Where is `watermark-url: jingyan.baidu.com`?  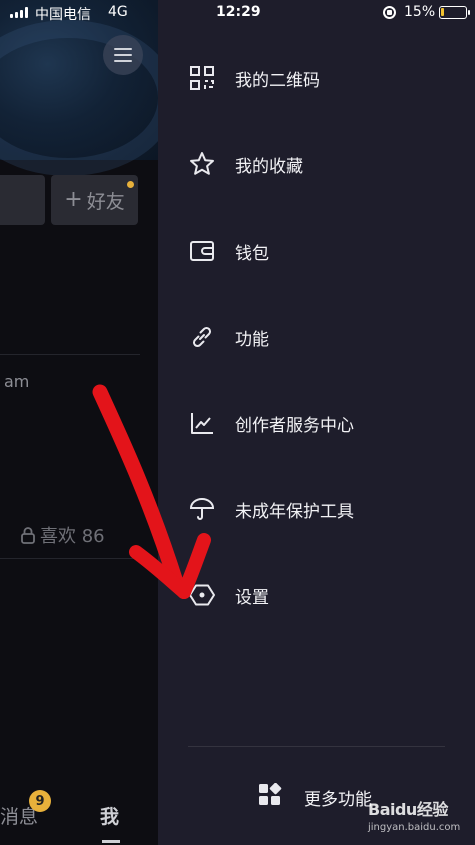 watermark-url: jingyan.baidu.com is located at coordinates (414, 827).